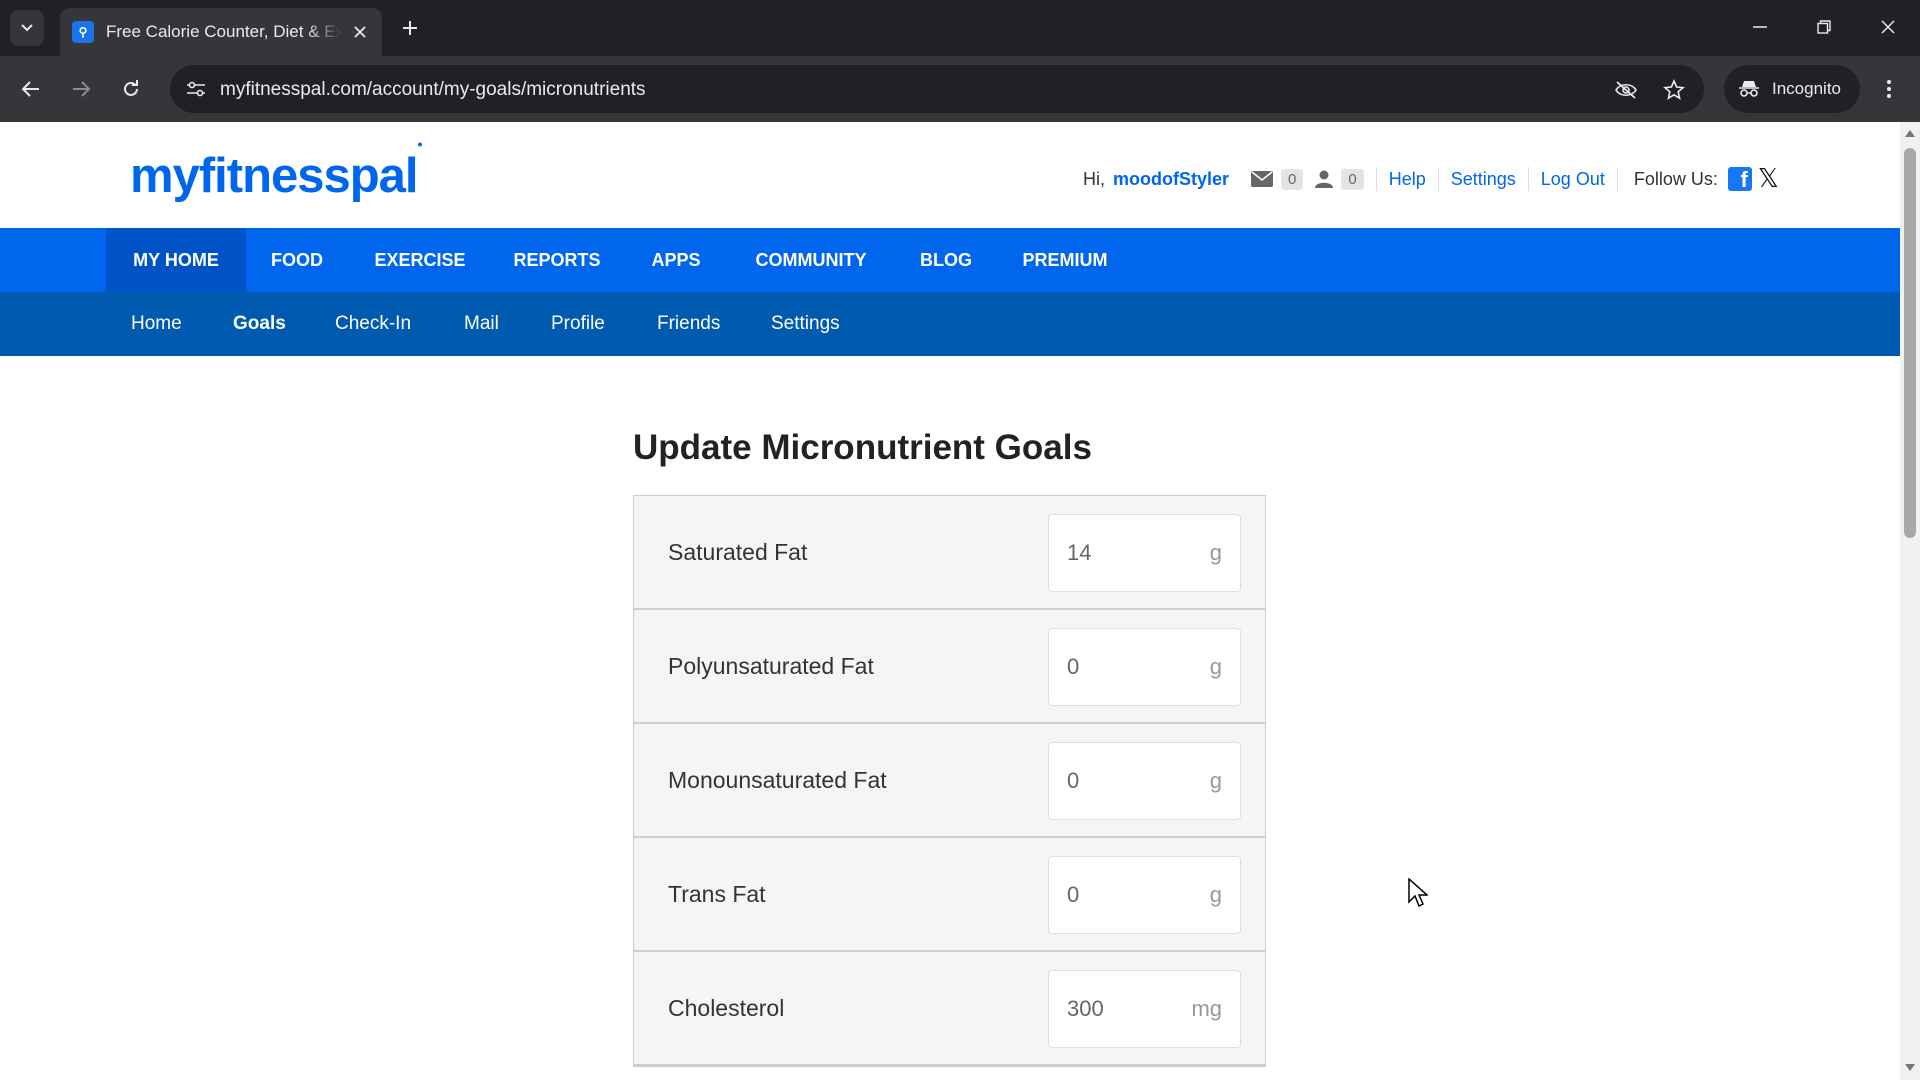  I want to click on arrow-right-icon, so click(81, 89).